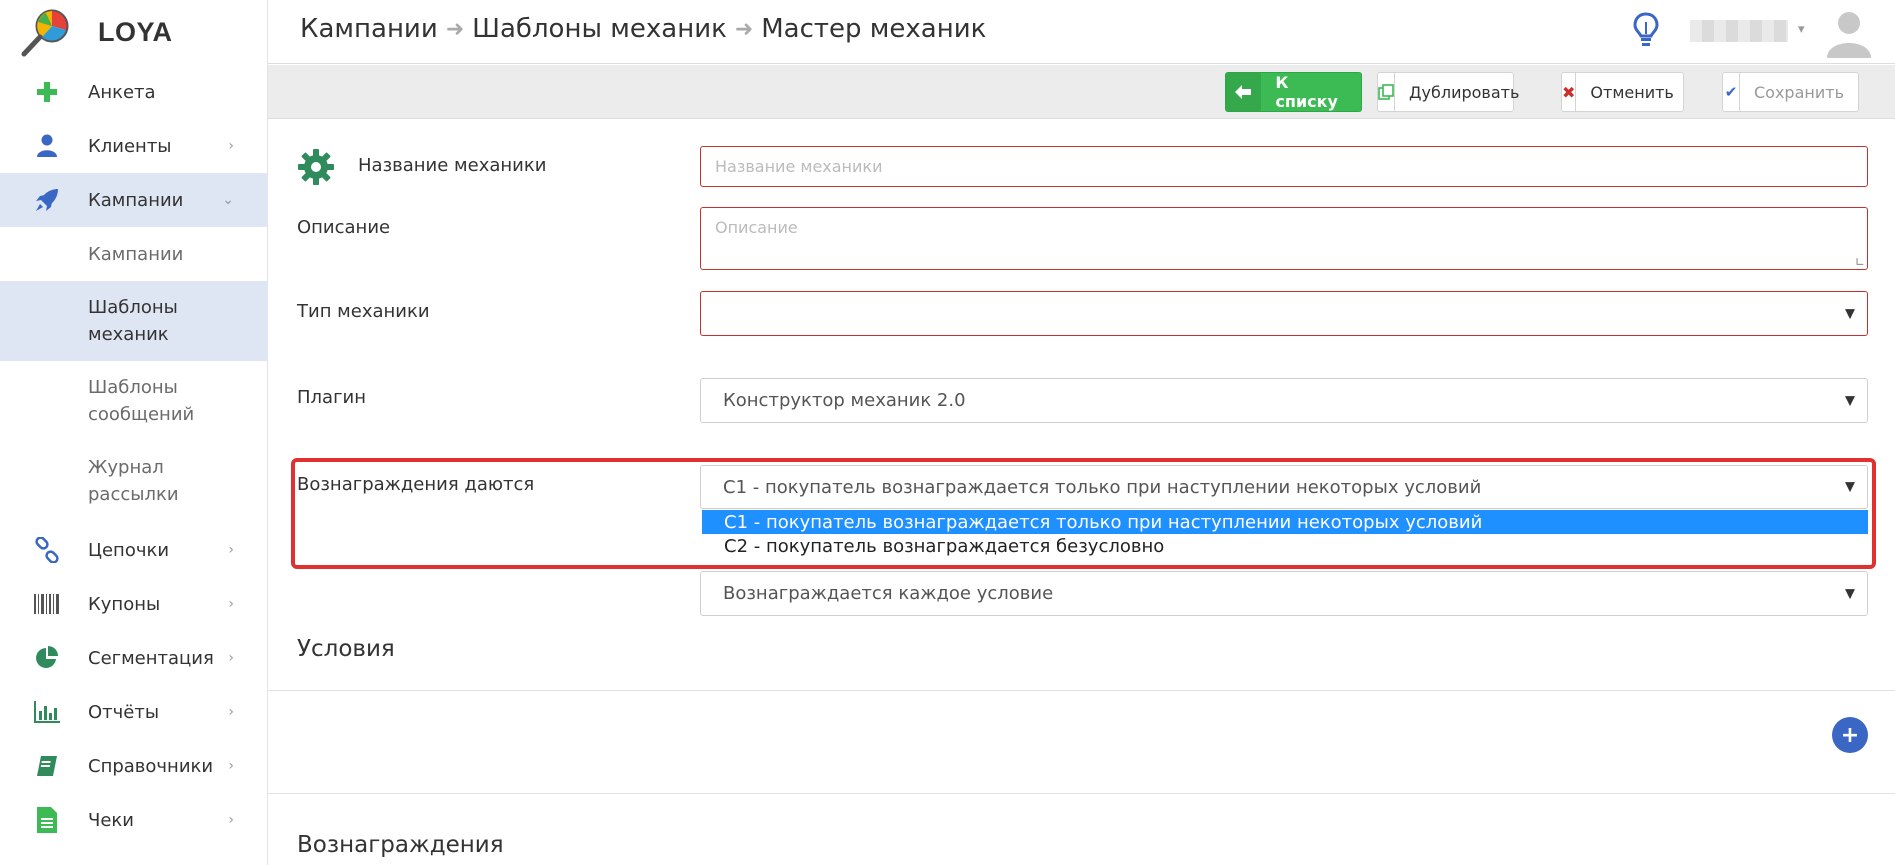  I want to click on barcode-icon, so click(47, 604).